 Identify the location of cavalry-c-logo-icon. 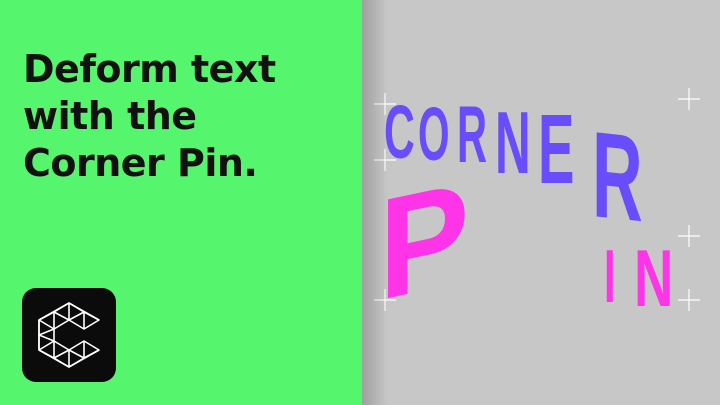
(69, 335).